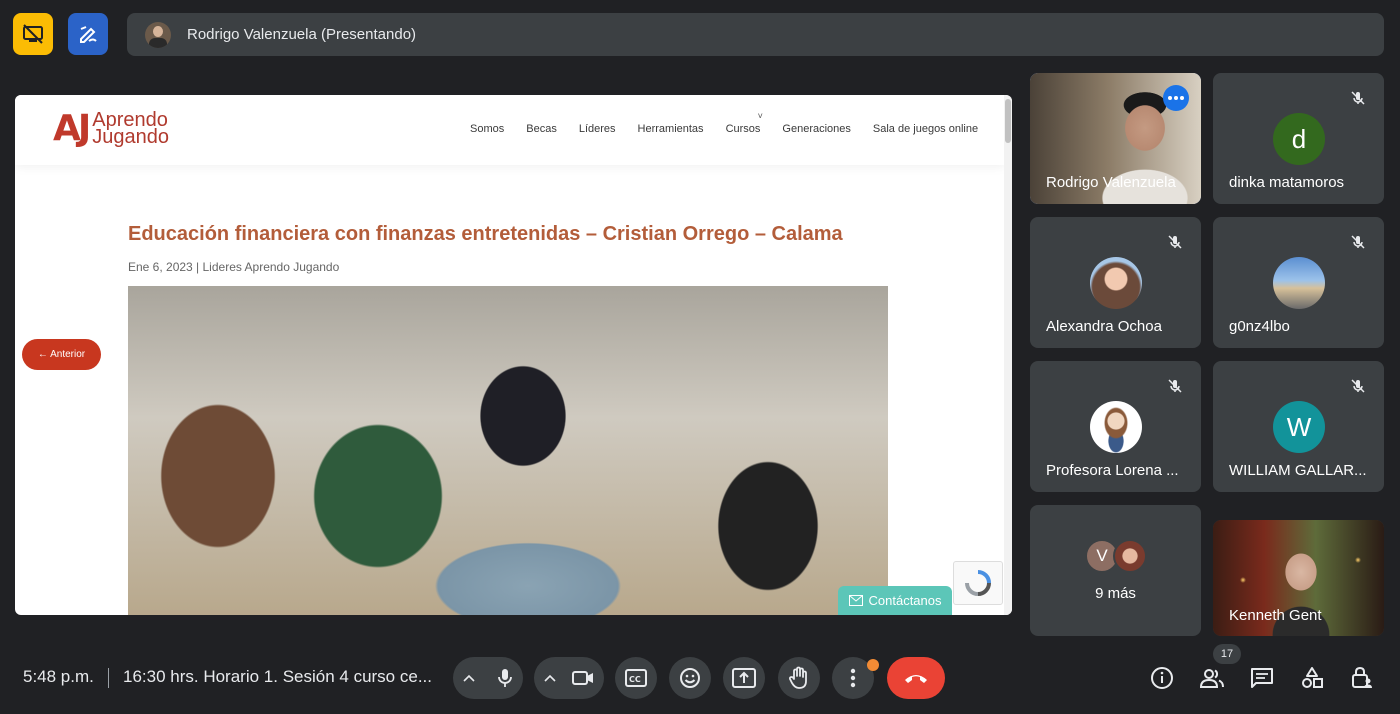 The height and width of the screenshot is (714, 1400). Describe the element at coordinates (1115, 138) in the screenshot. I see `participant-tile: Rodrigo Valenzuela` at that location.